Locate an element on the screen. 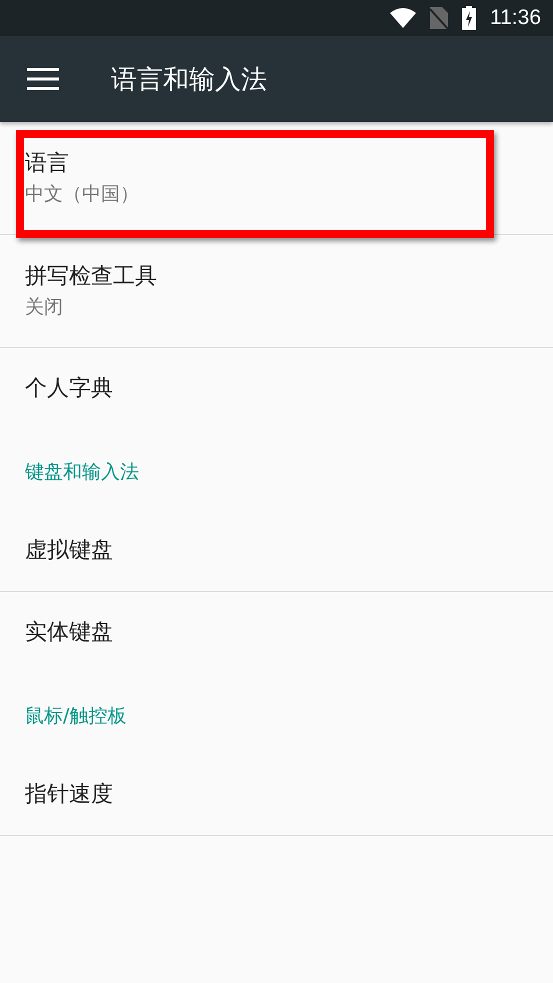 The height and width of the screenshot is (983, 553). item-title: 拼写检查工具 is located at coordinates (91, 277).